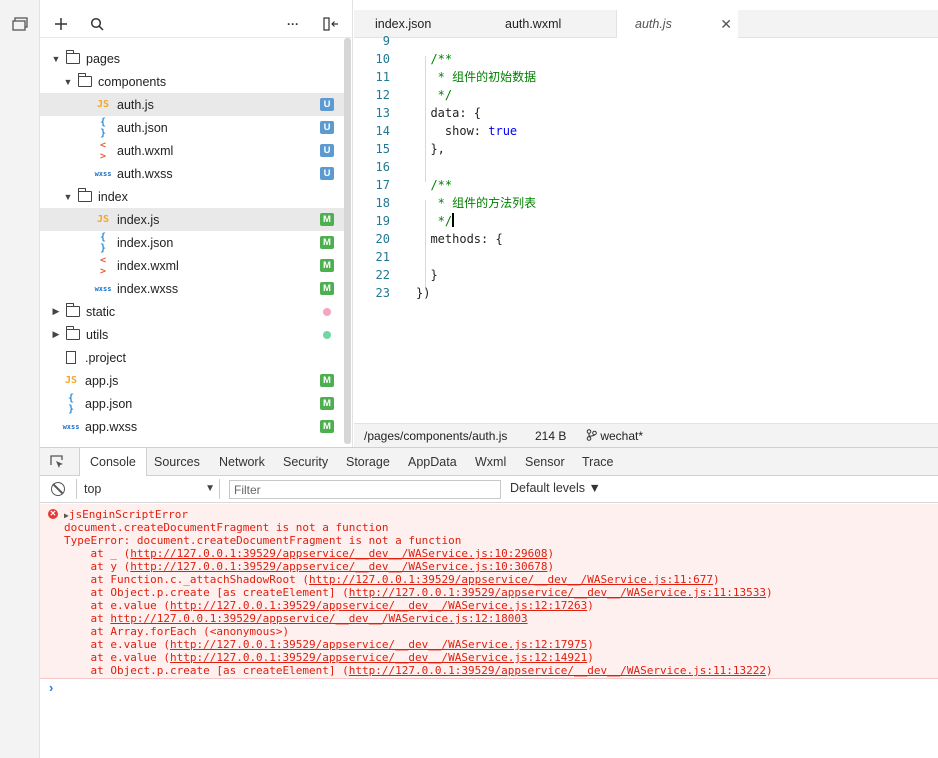  Describe the element at coordinates (58, 489) in the screenshot. I see `clear-console-icon` at that location.